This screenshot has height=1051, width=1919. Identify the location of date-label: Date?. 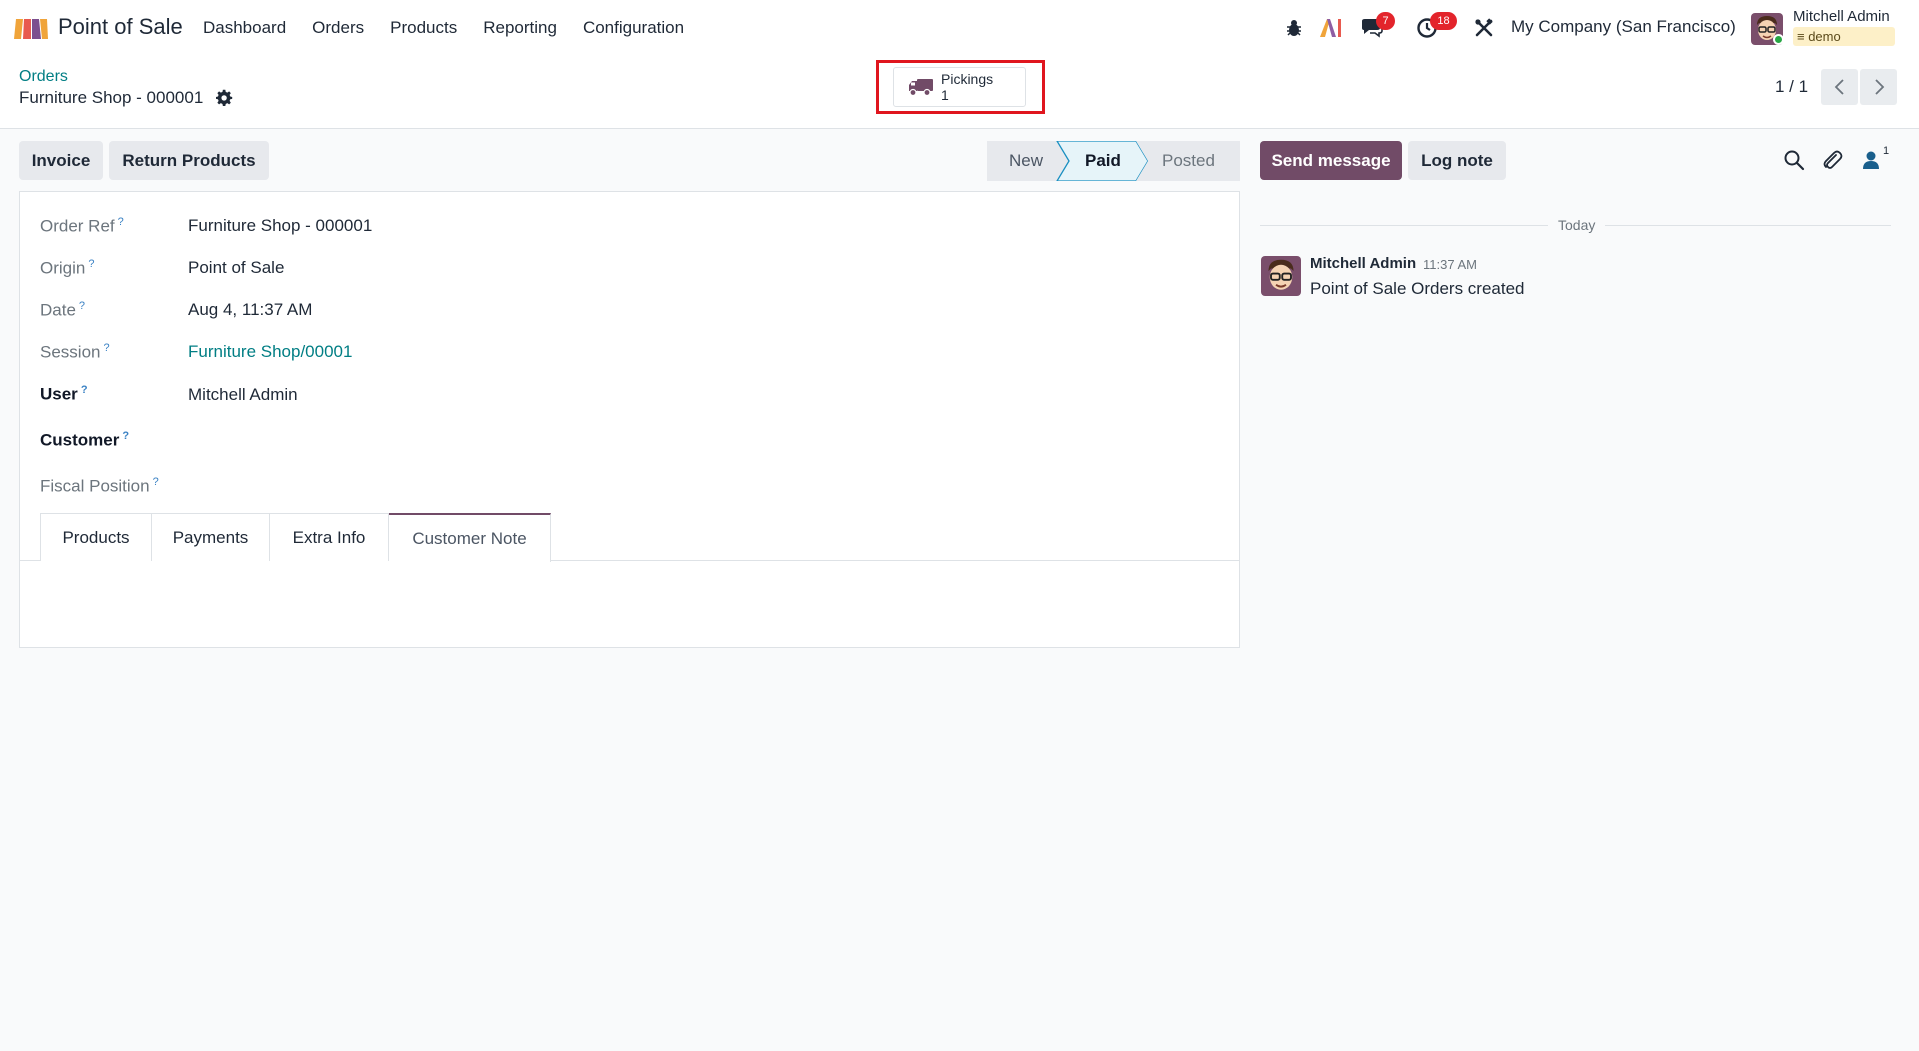
(62, 310).